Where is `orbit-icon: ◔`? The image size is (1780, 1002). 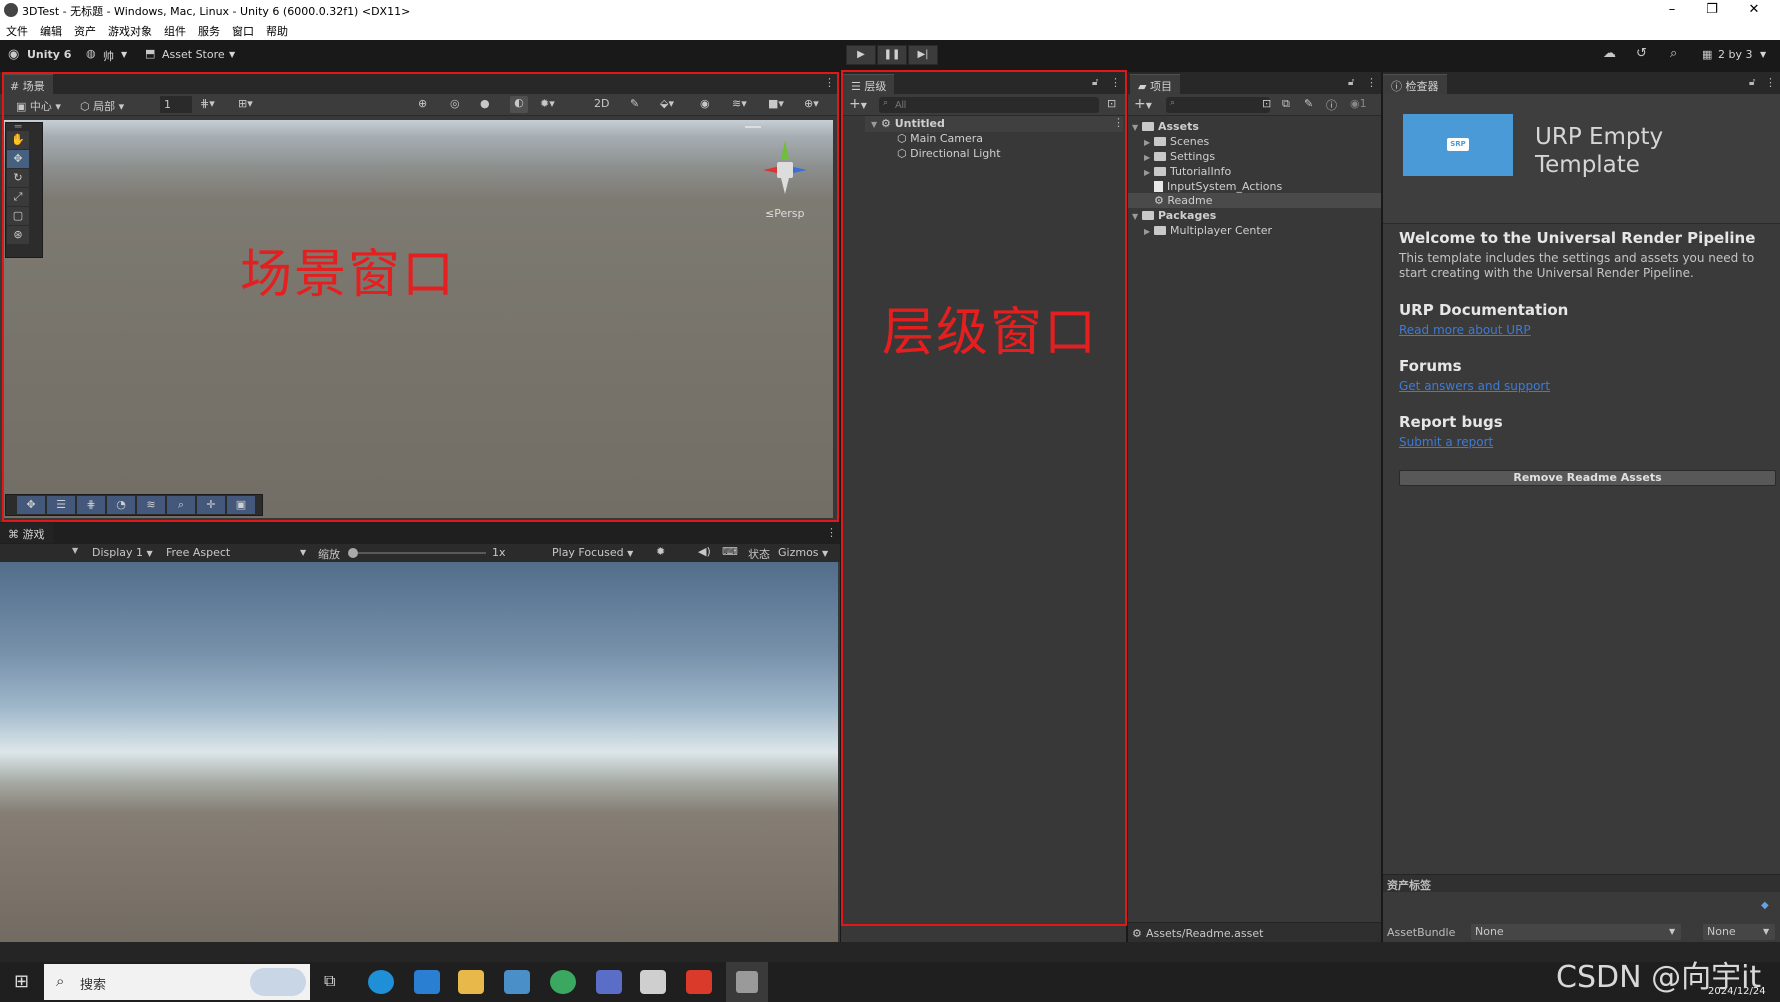 orbit-icon: ◔ is located at coordinates (121, 505).